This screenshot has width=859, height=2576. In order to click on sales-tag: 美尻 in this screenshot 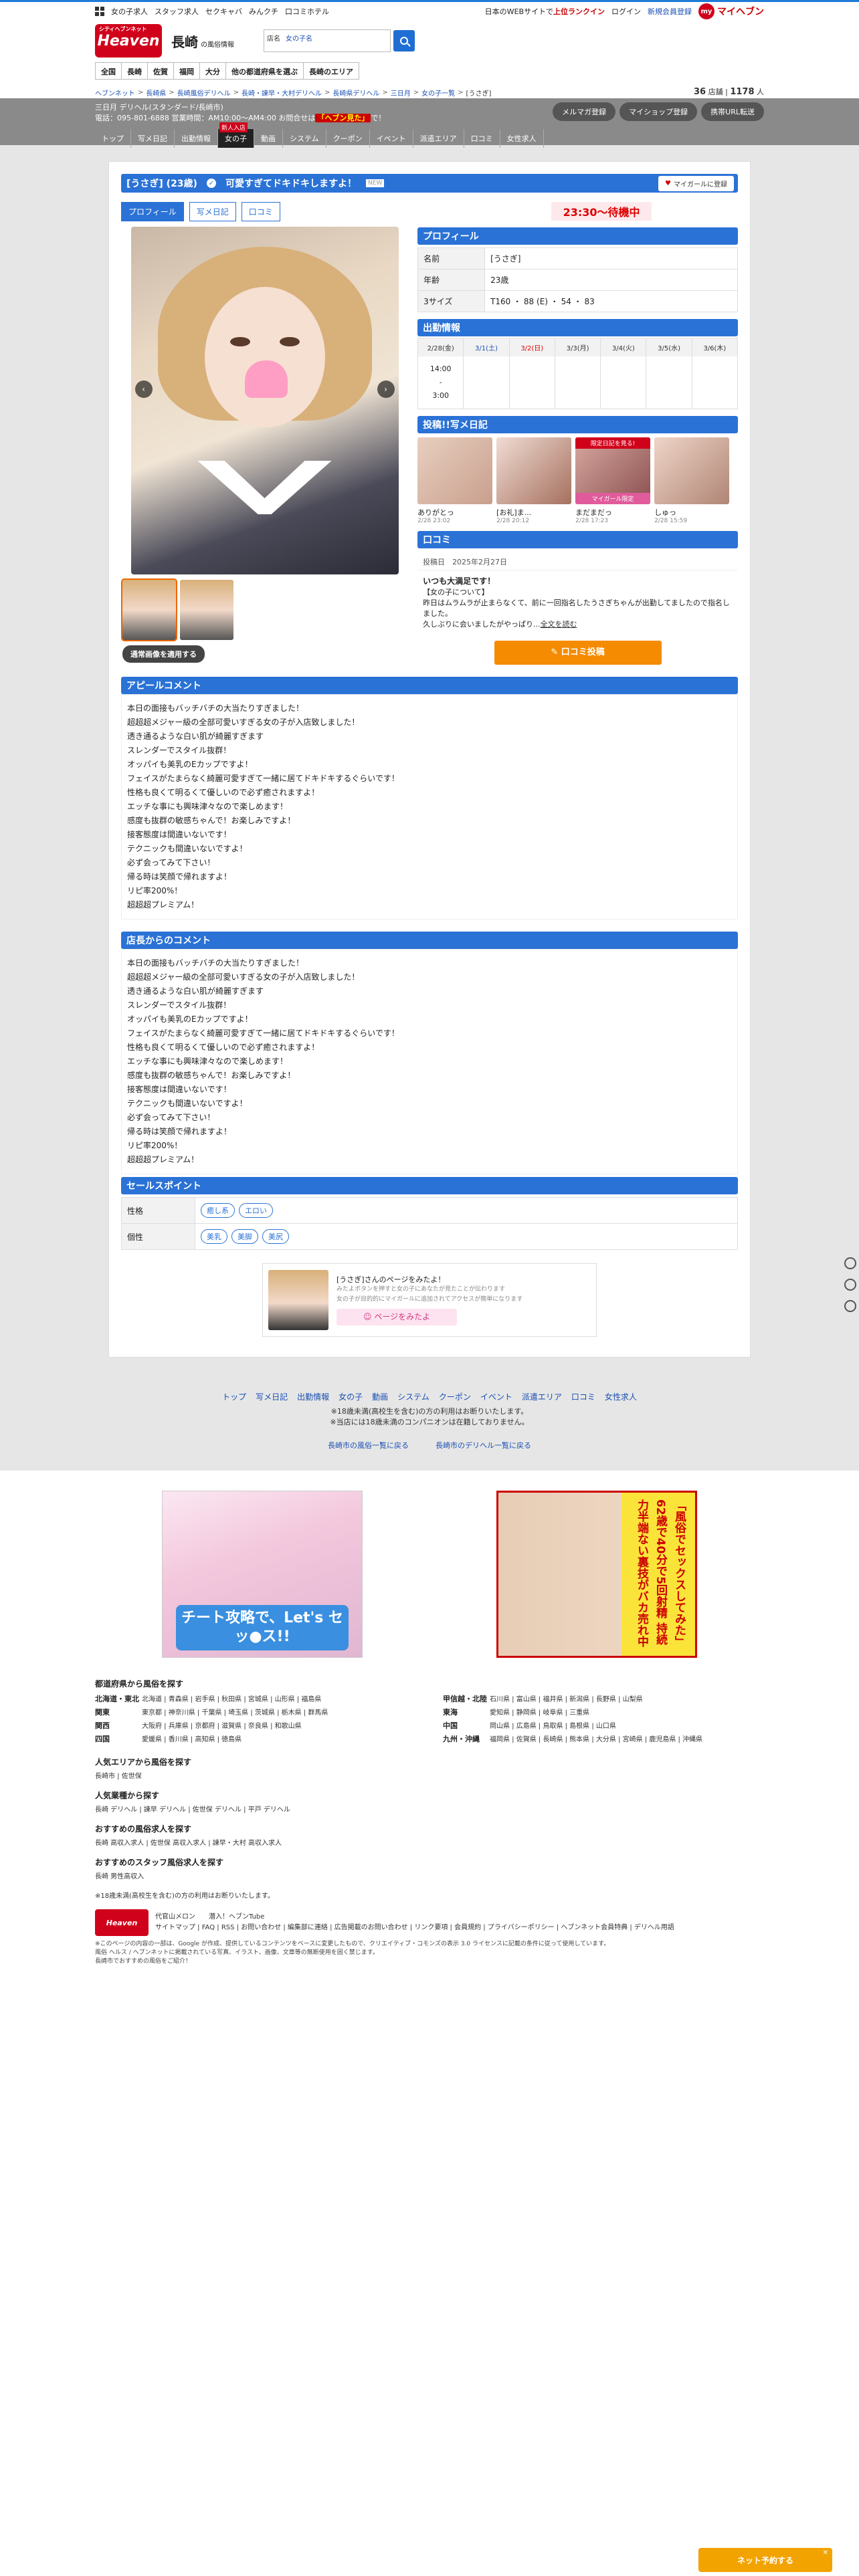, I will do `click(275, 1236)`.